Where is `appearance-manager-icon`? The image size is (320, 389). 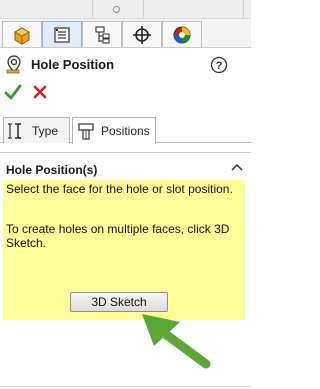 appearance-manager-icon is located at coordinates (182, 34).